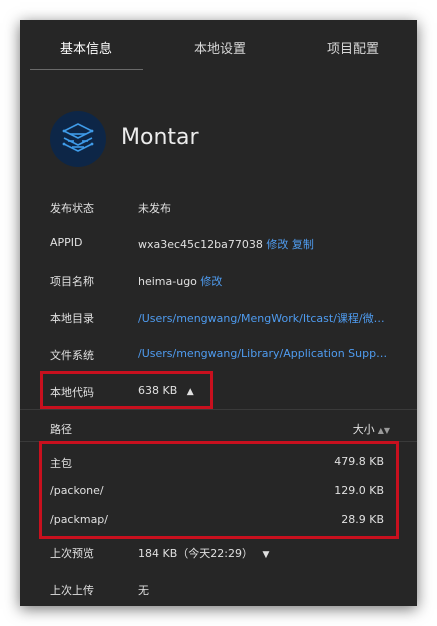  I want to click on last-preview-value: 184 KB（今天22:29）, so click(195, 553).